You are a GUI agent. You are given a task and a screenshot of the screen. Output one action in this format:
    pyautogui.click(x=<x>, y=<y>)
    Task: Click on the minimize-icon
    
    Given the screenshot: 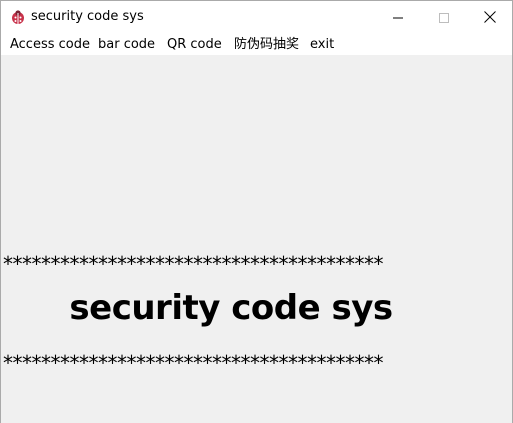 What is the action you would take?
    pyautogui.click(x=398, y=17)
    